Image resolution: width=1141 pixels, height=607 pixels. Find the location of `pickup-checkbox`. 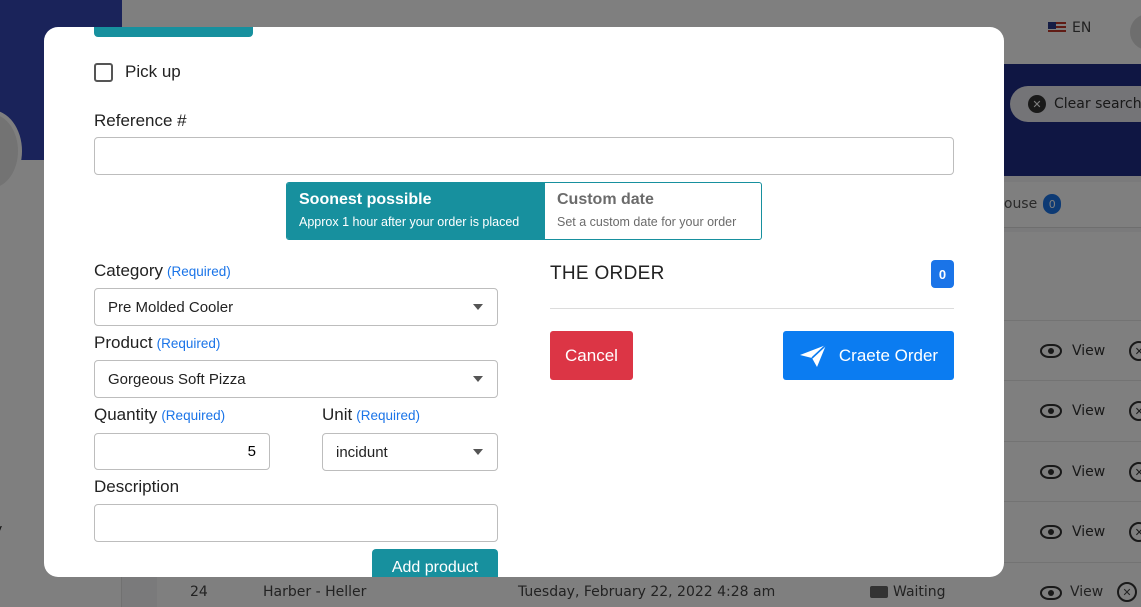

pickup-checkbox is located at coordinates (103, 72).